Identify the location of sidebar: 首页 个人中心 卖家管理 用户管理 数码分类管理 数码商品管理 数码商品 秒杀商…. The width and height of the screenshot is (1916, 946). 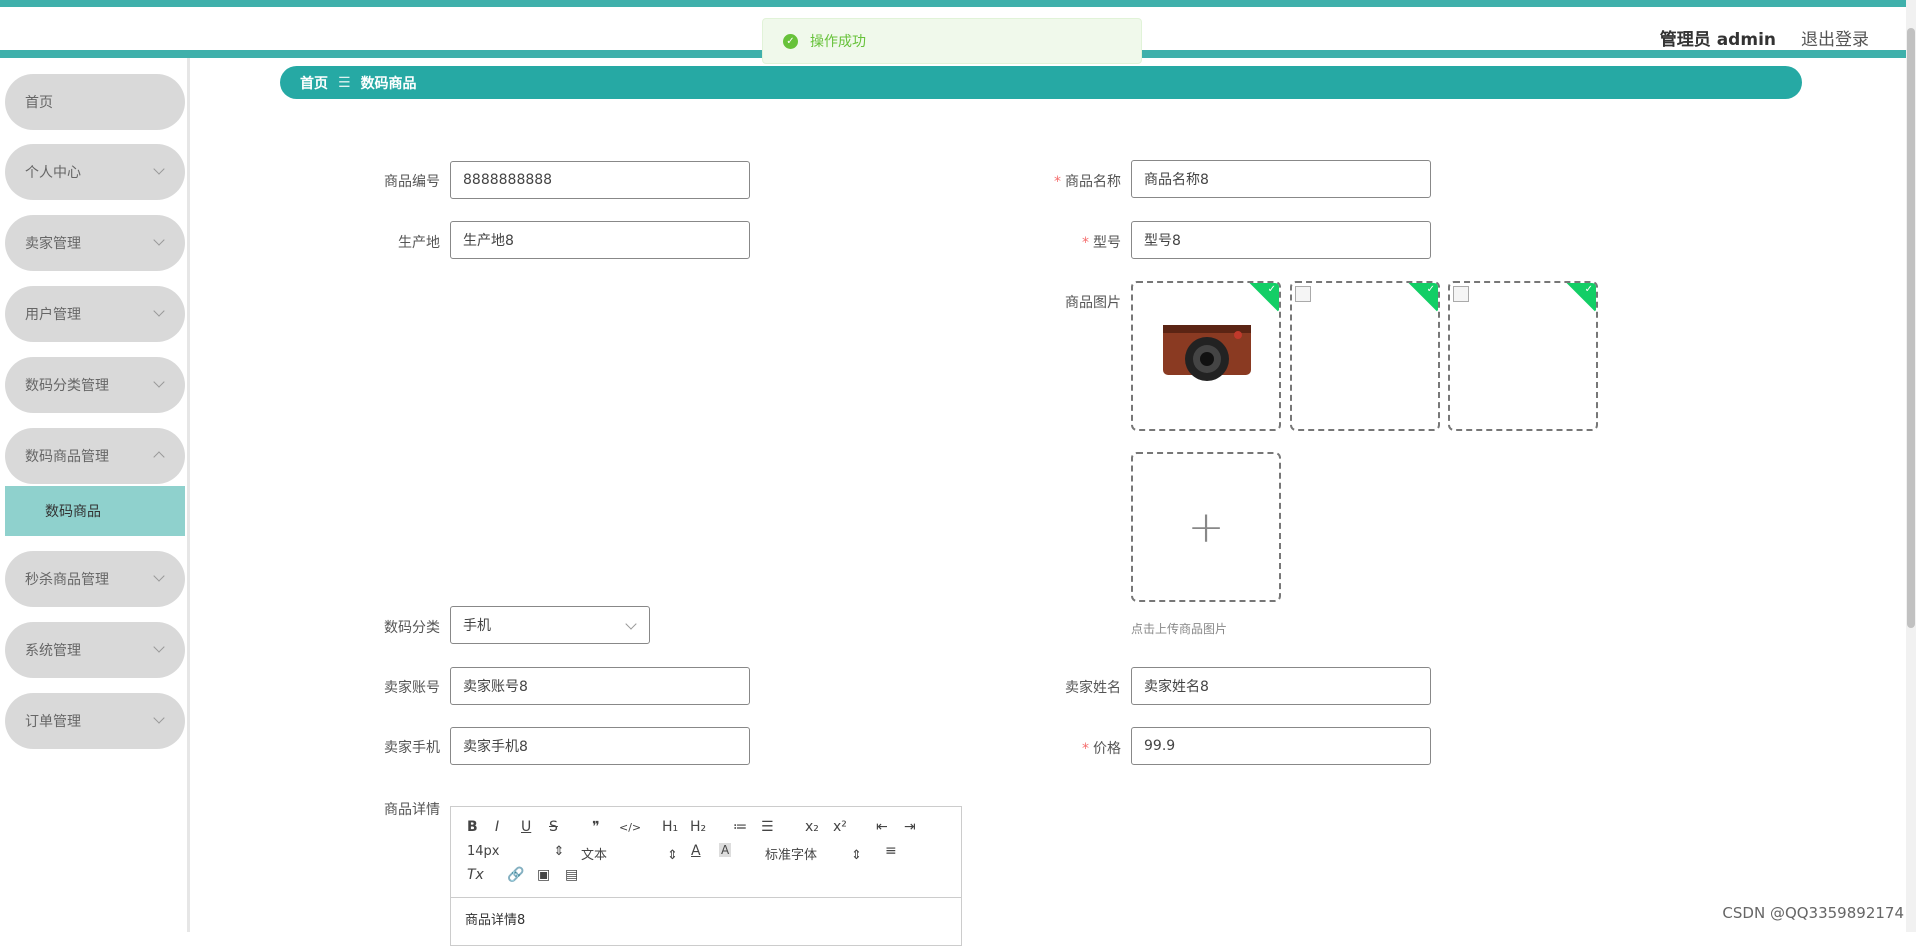
(95, 495).